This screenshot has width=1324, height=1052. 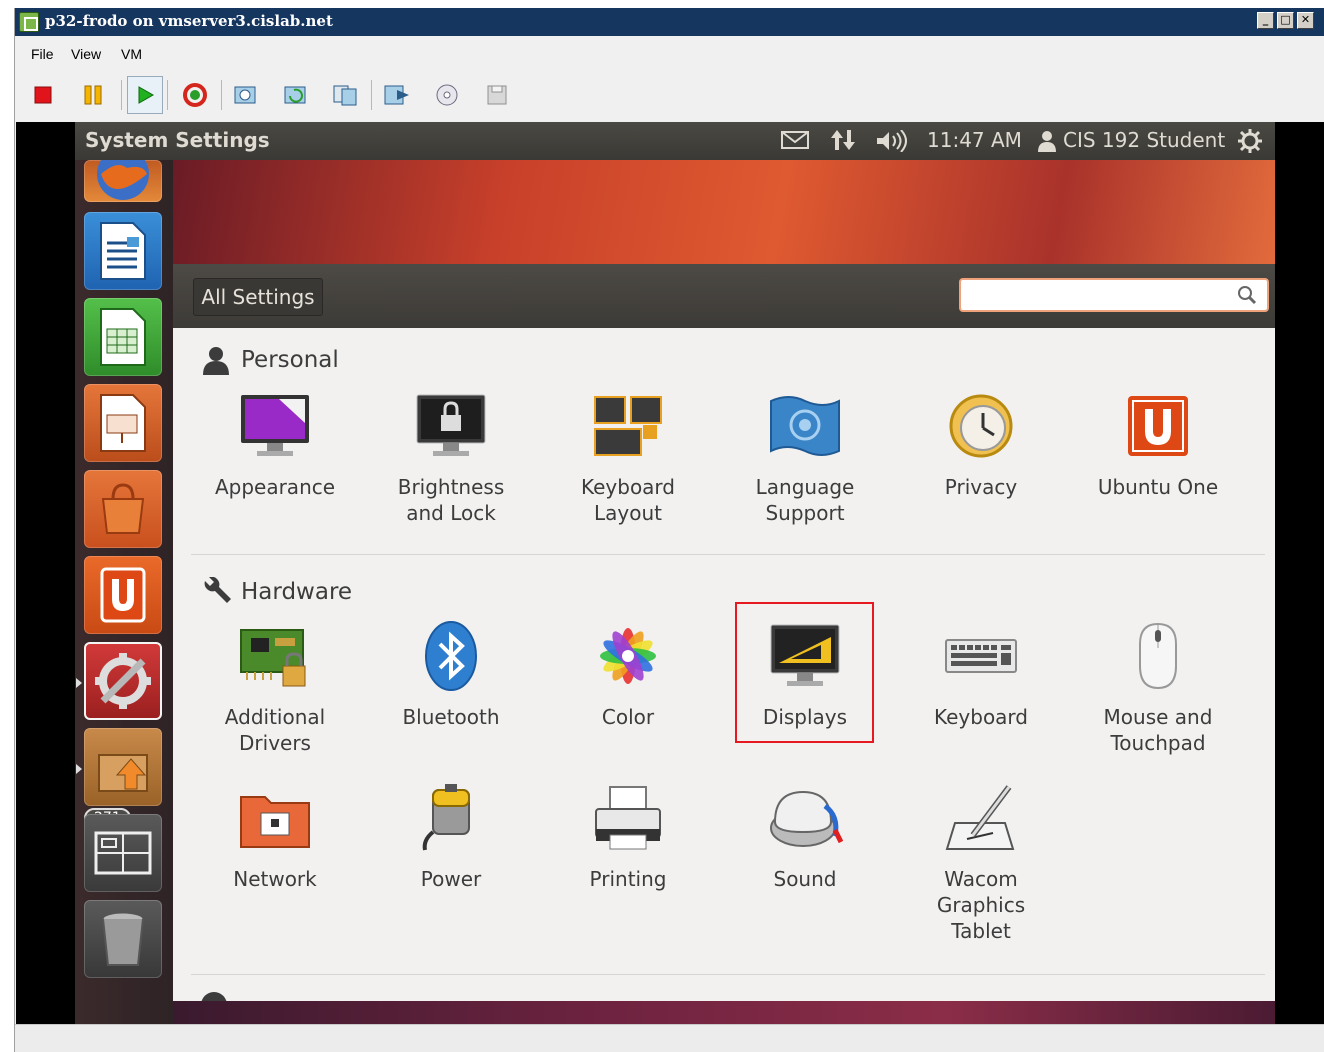 I want to click on calc-launcher-icon, so click(x=123, y=337).